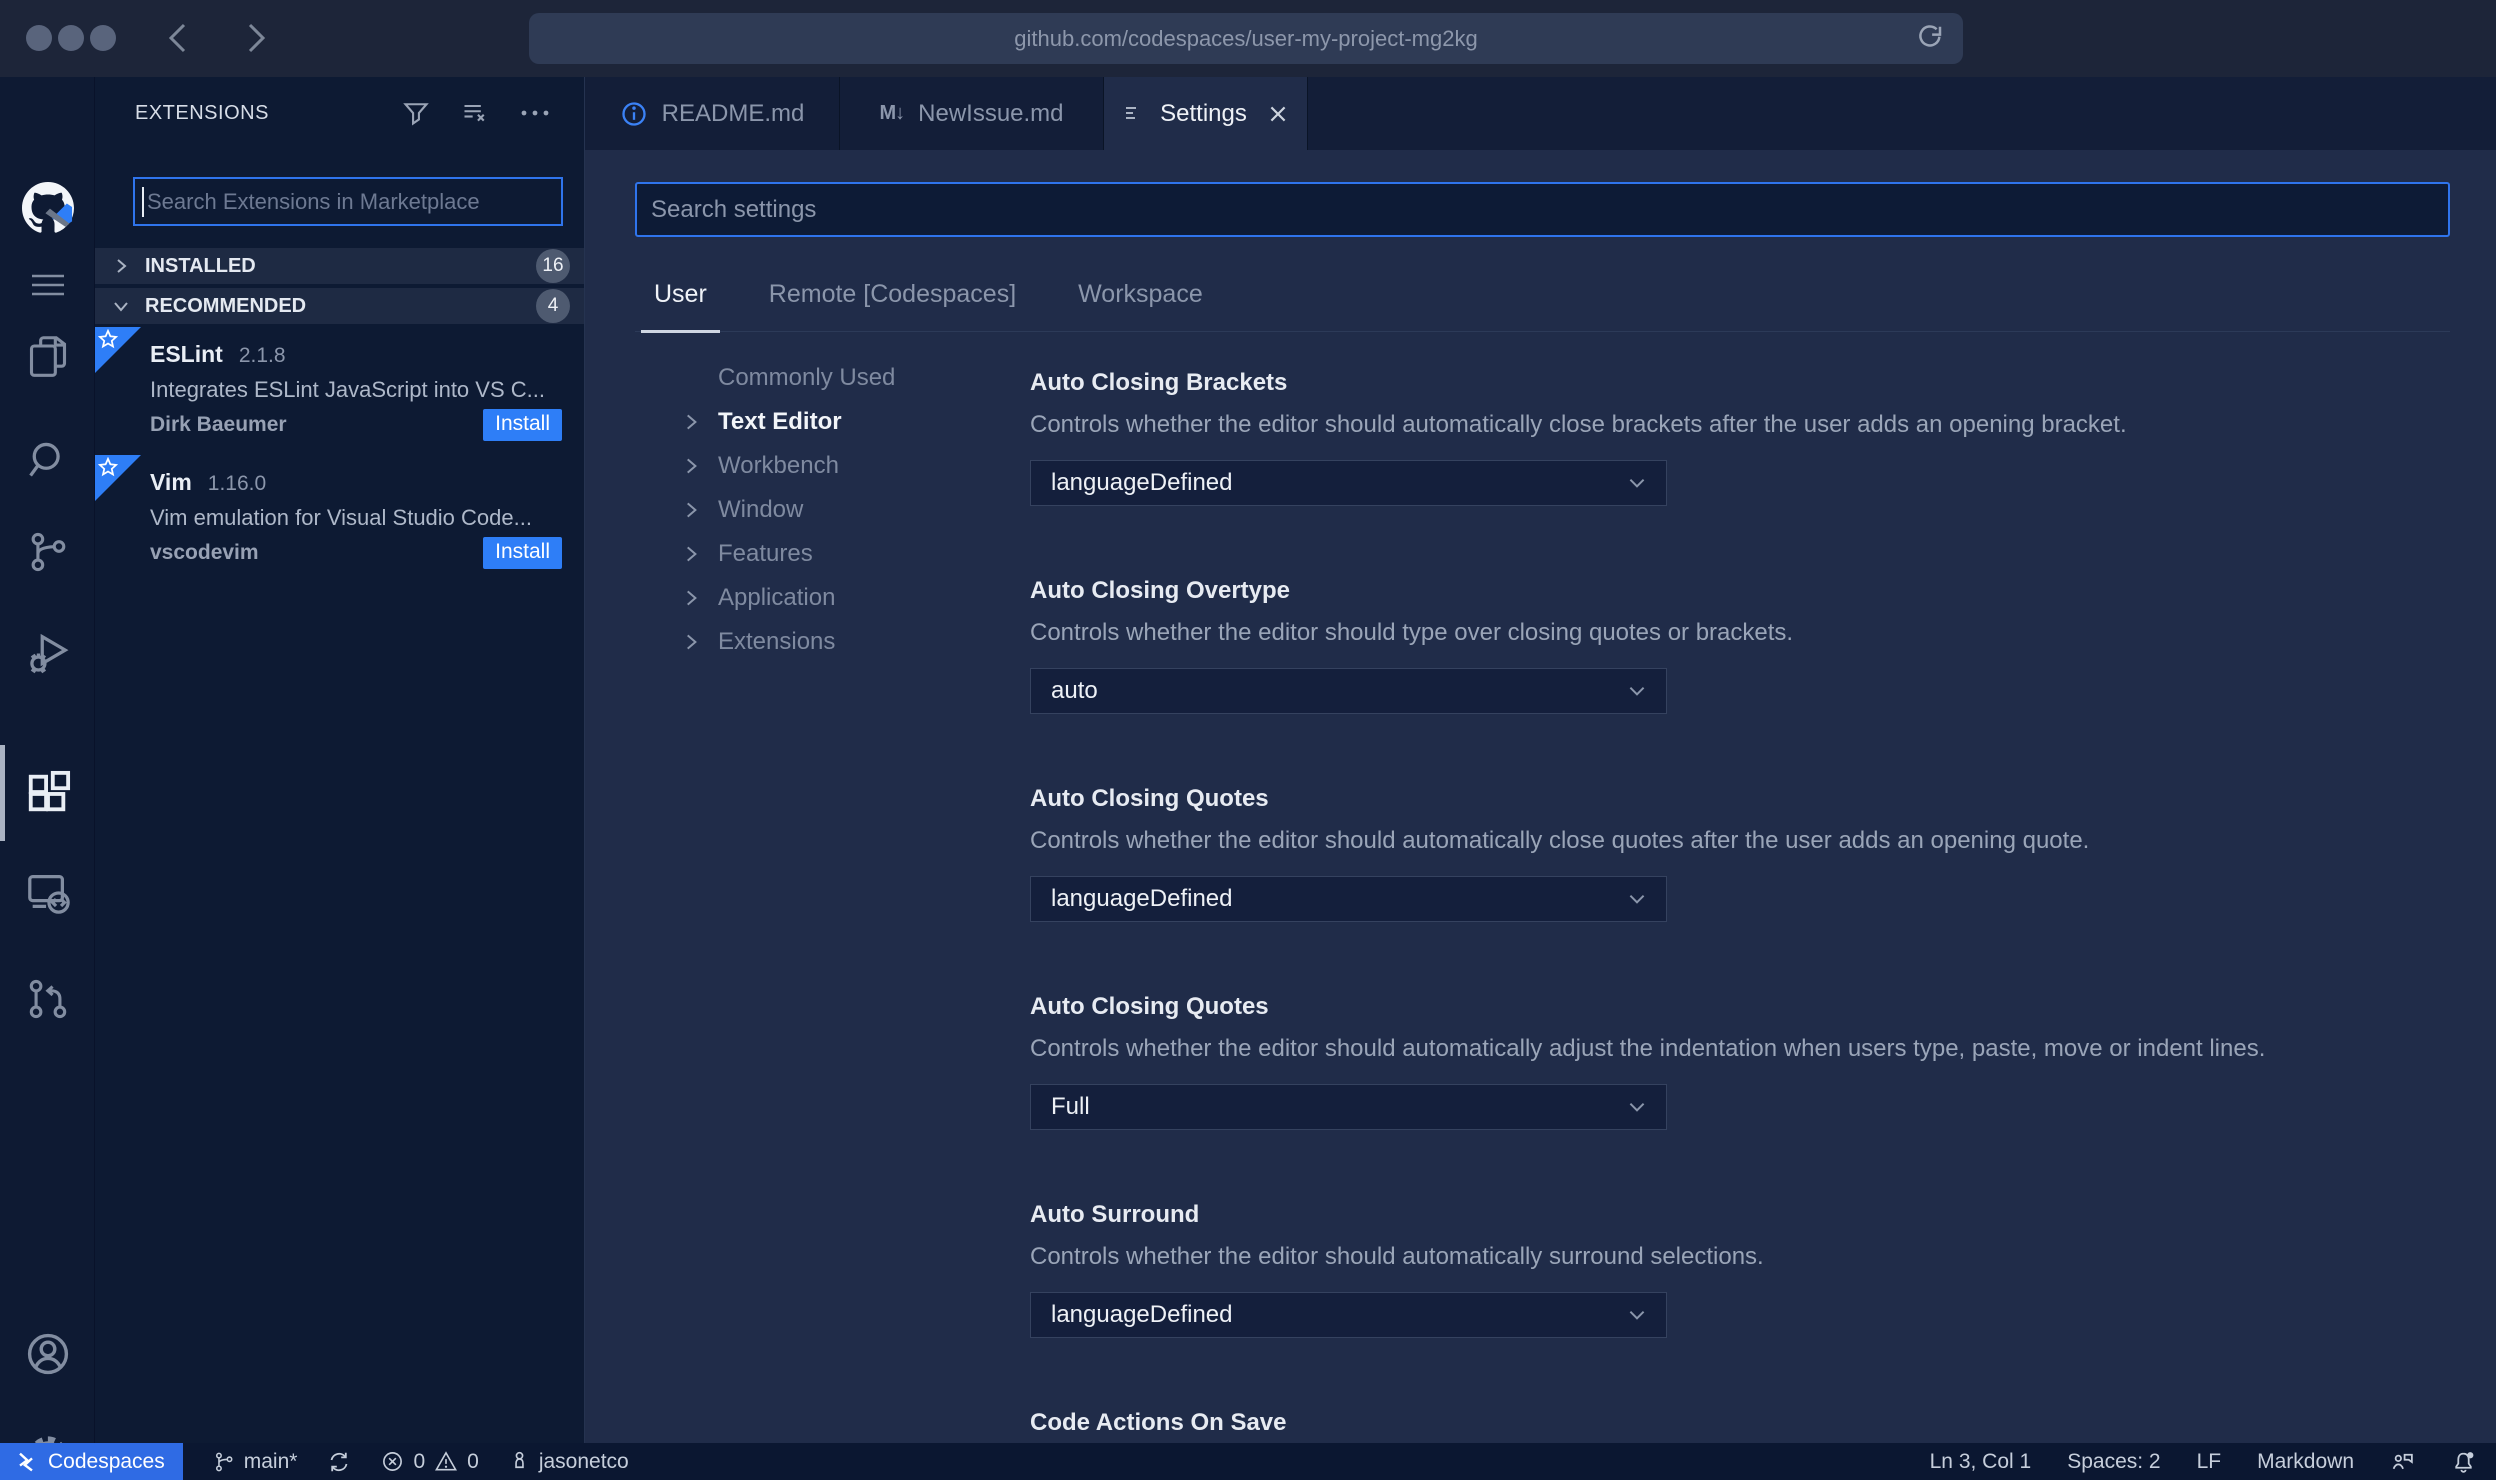  I want to click on eol-status: LF, so click(2209, 1462).